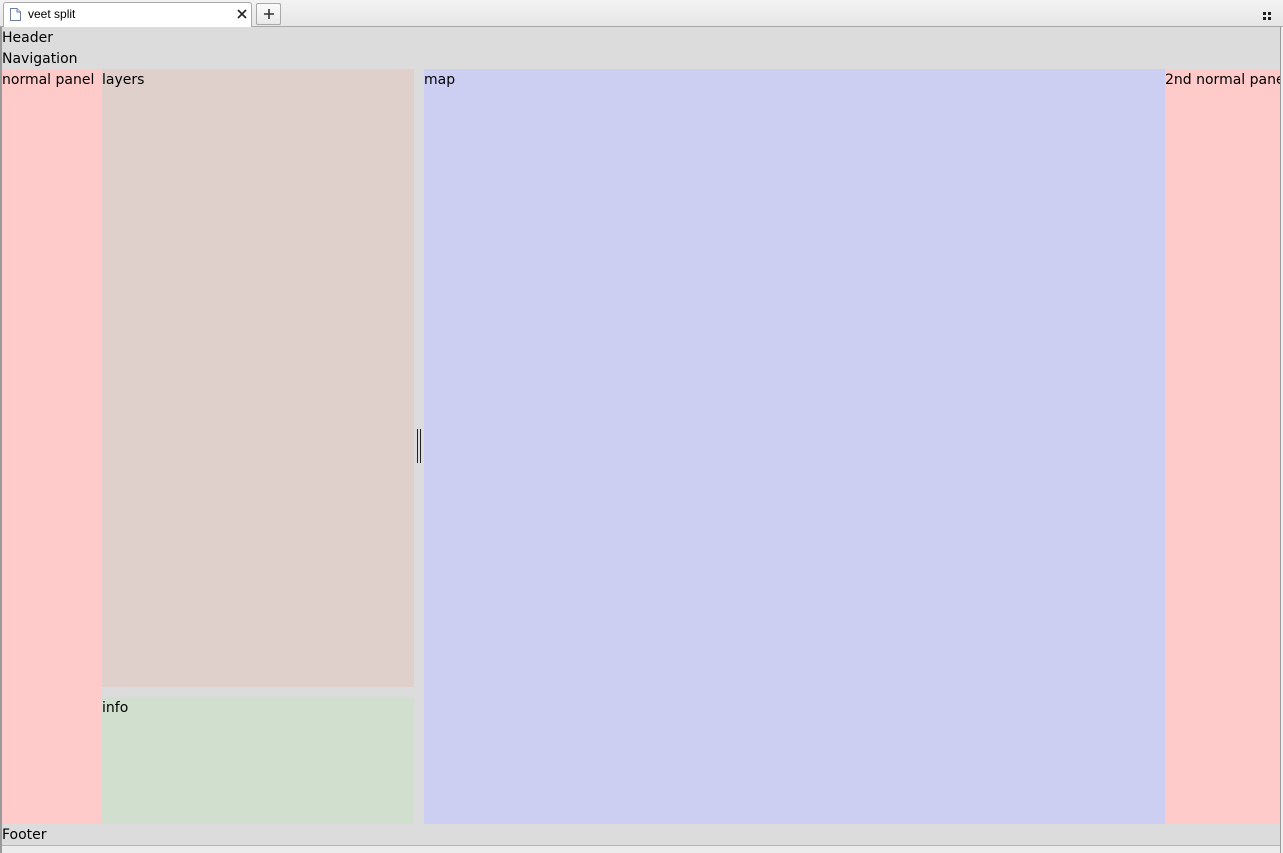  What do you see at coordinates (440, 80) in the screenshot?
I see `map-panel-label: map` at bounding box center [440, 80].